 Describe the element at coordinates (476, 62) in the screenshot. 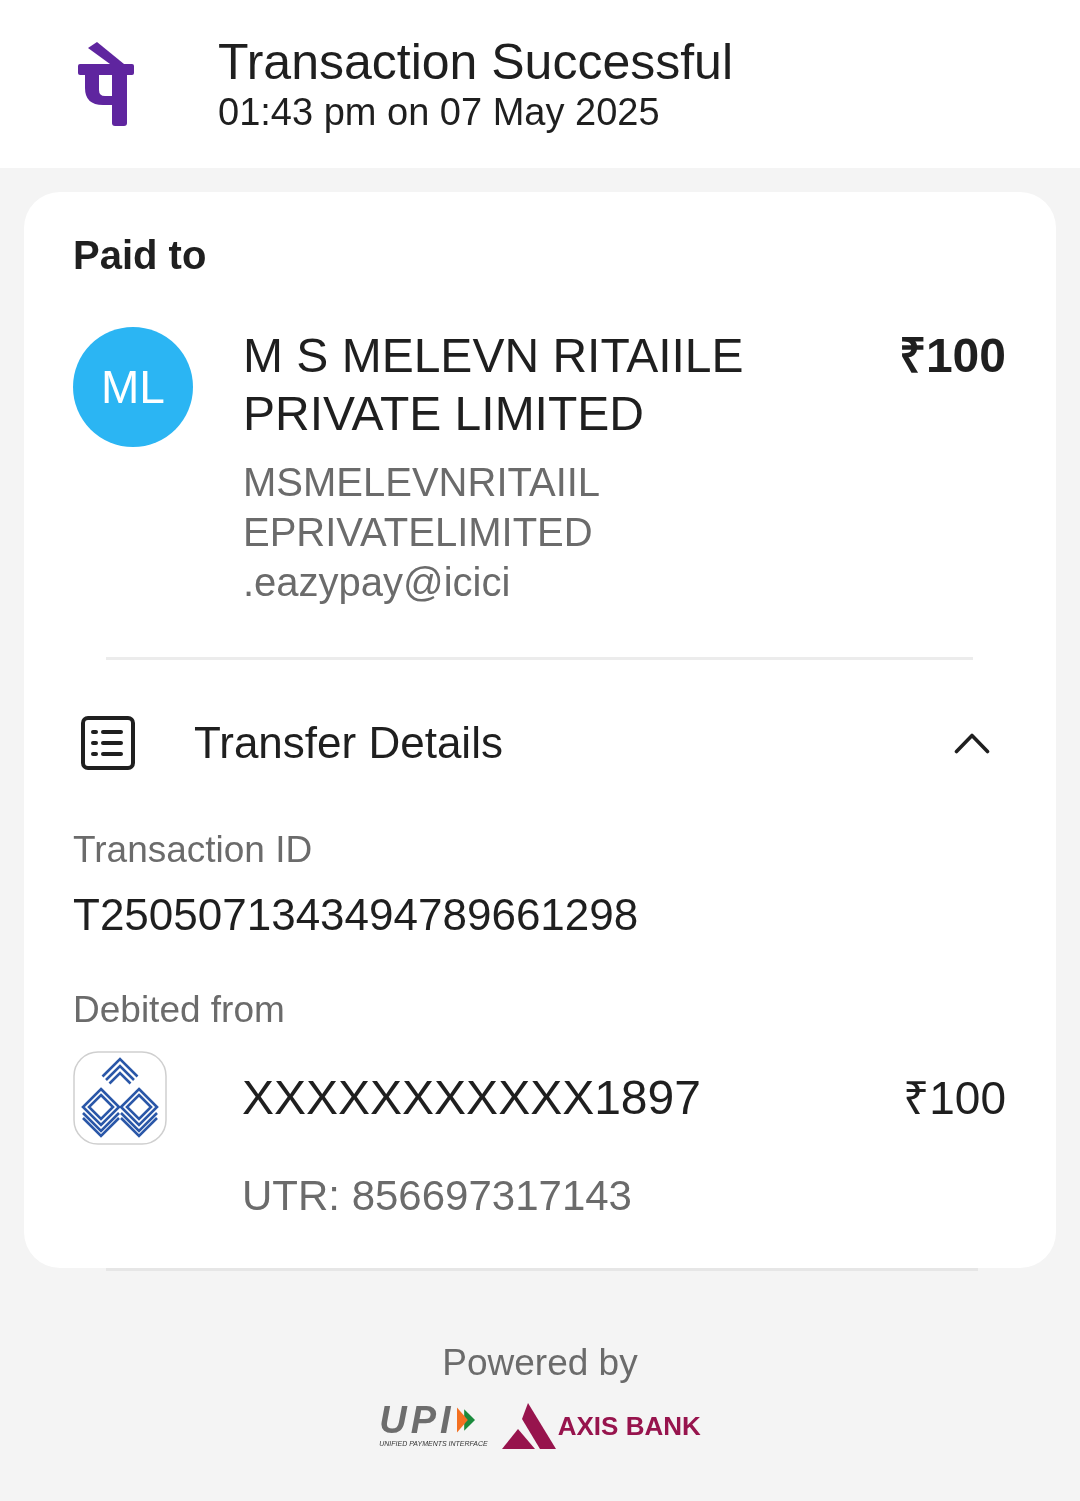

I see `transaction-title: Transaction Successful` at that location.